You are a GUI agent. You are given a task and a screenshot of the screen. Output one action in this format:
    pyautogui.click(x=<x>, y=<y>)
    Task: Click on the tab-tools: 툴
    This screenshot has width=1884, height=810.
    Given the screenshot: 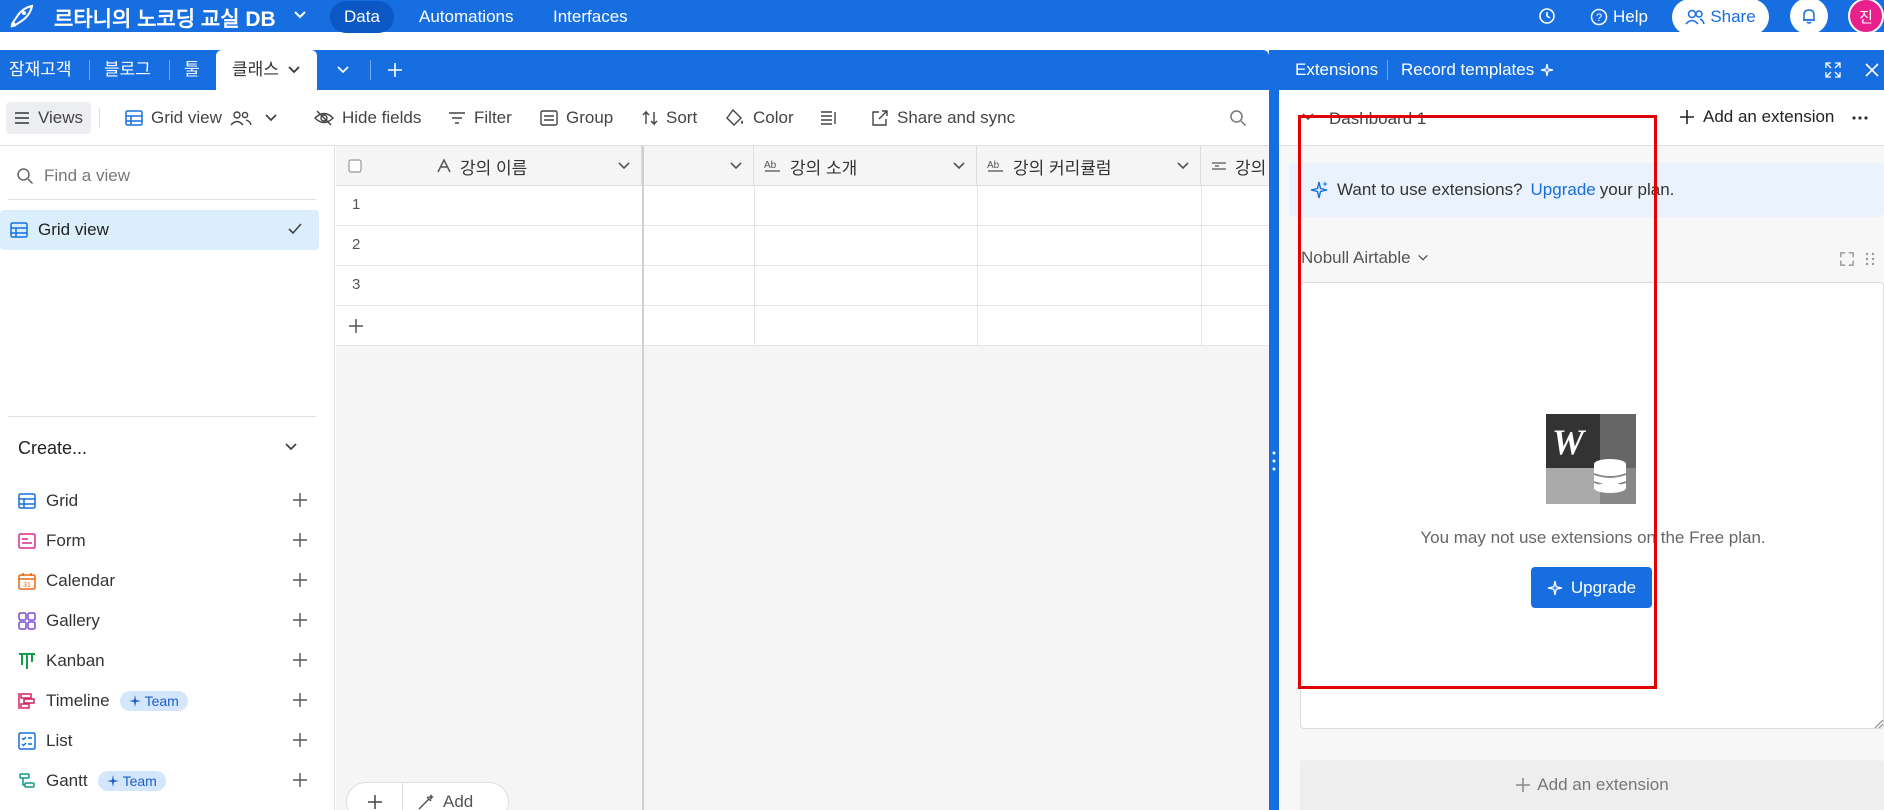 What is the action you would take?
    pyautogui.click(x=192, y=70)
    